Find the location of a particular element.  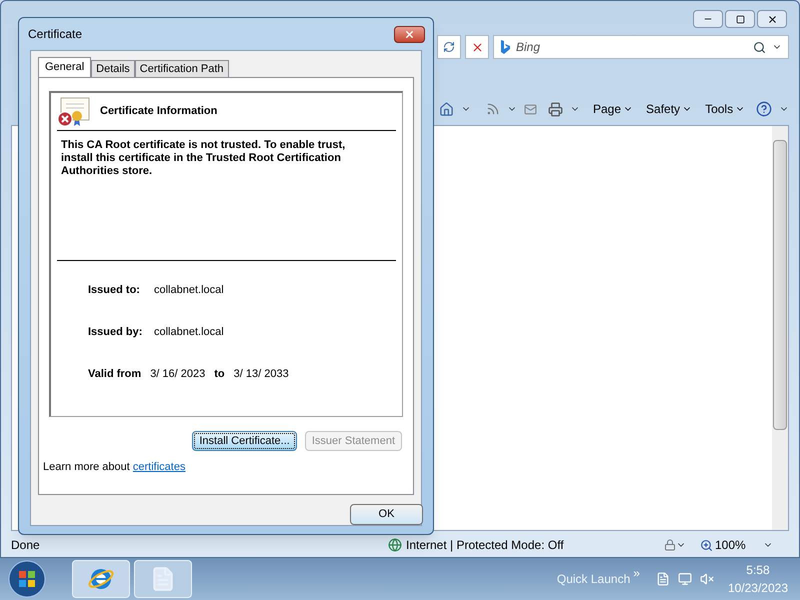

search-field: Bing is located at coordinates (641, 47).